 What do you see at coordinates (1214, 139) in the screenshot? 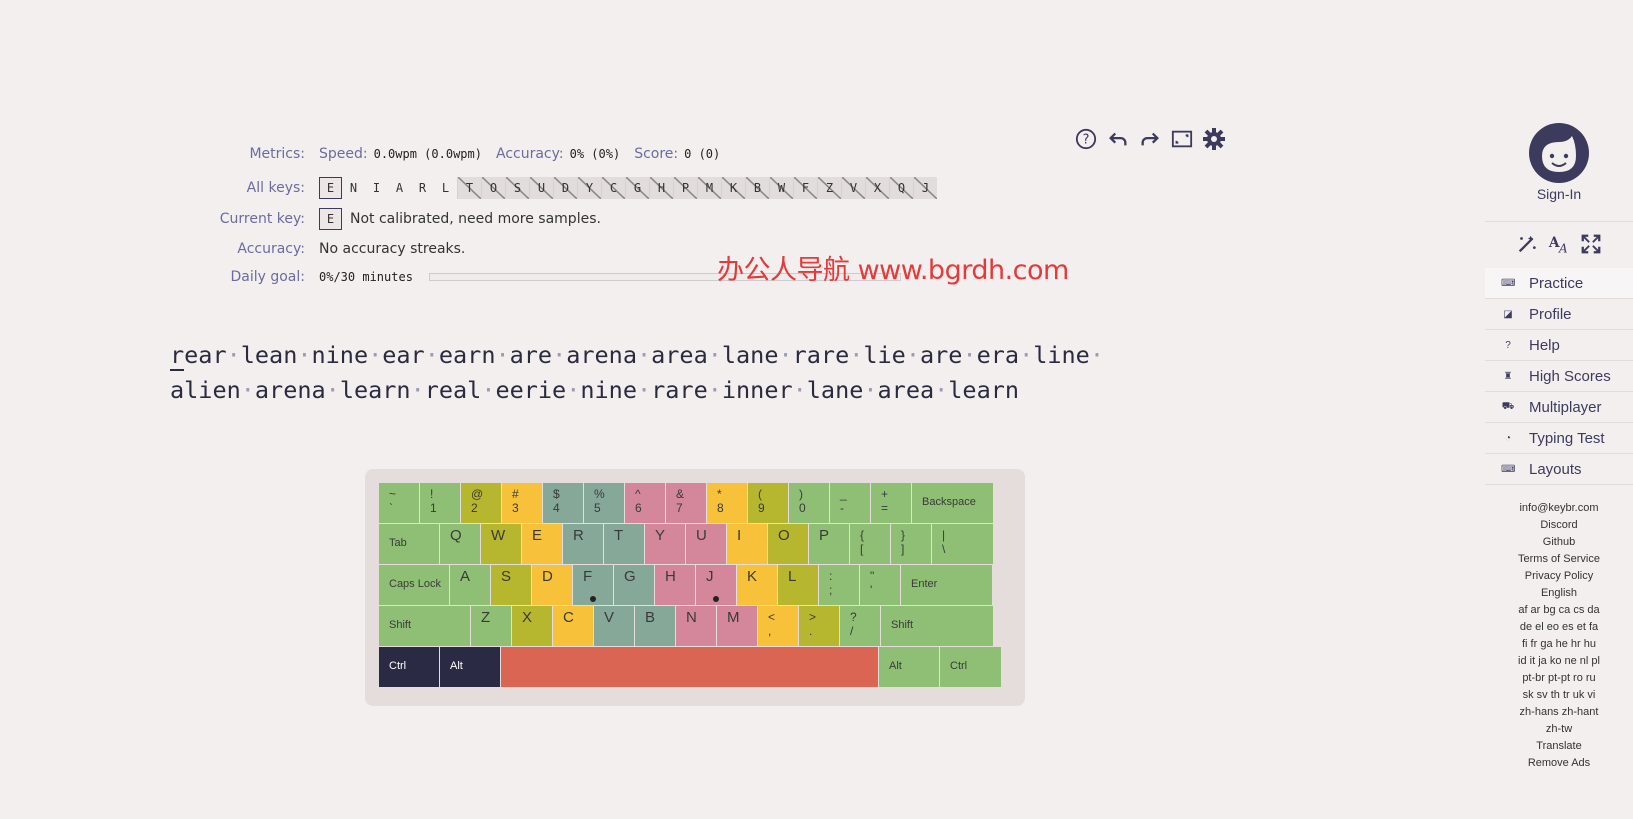
I see `settings-icon` at bounding box center [1214, 139].